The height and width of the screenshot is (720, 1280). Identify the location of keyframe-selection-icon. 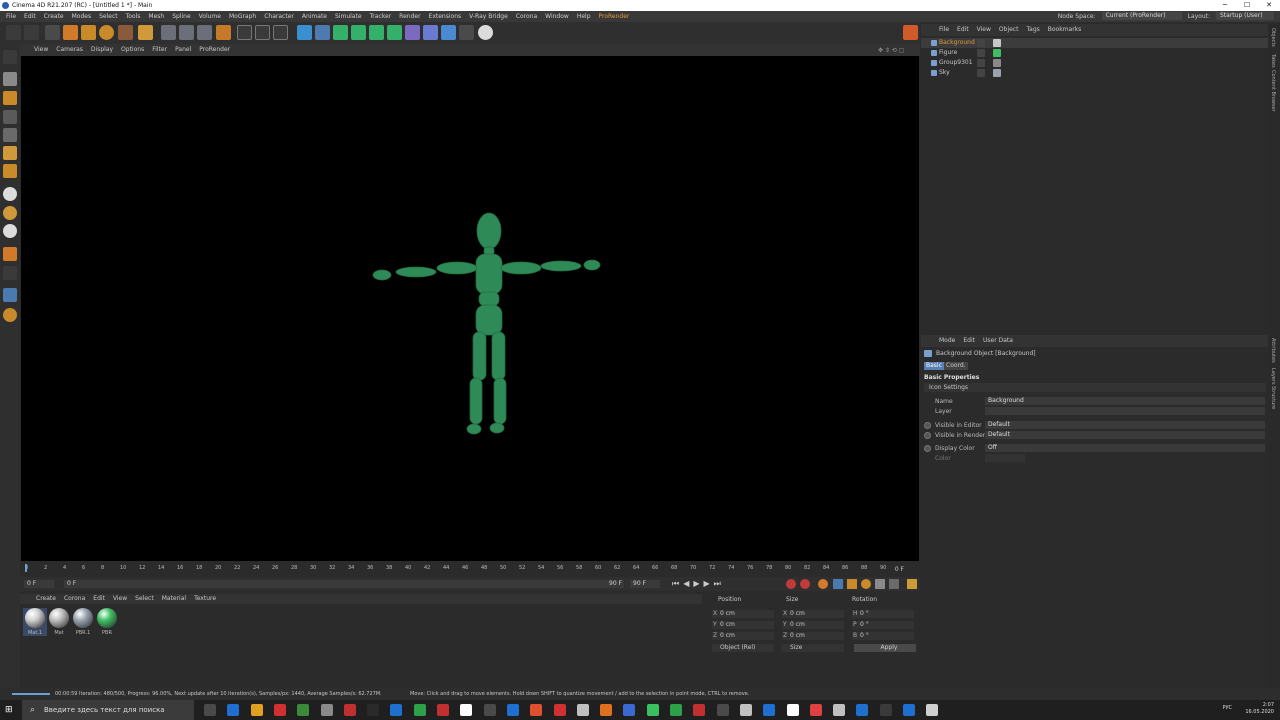
(823, 584).